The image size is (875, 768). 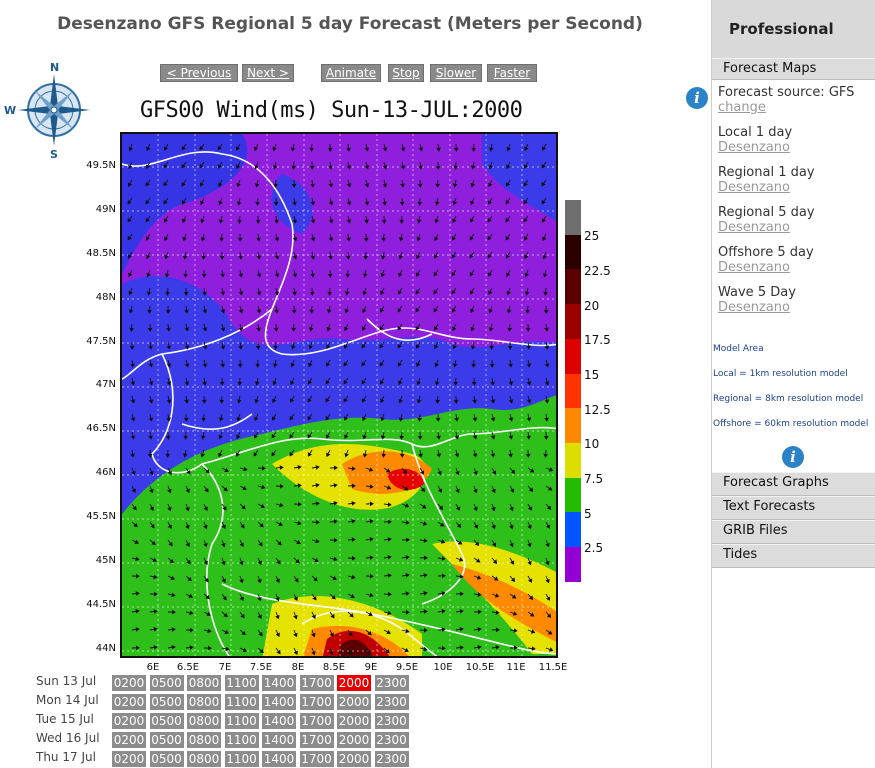 What do you see at coordinates (793, 484) in the screenshot?
I see `forecast-graphs-menu: Forecast Graphs` at bounding box center [793, 484].